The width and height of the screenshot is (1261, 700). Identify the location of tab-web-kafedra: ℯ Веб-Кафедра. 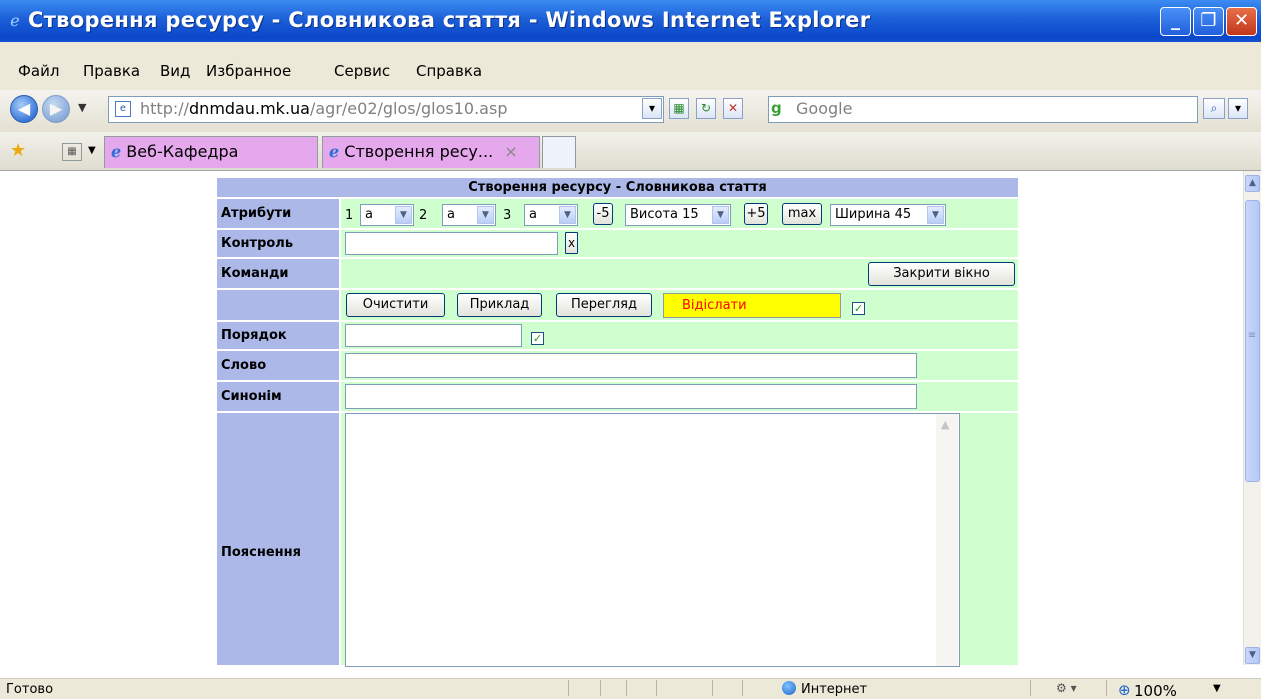
(211, 152).